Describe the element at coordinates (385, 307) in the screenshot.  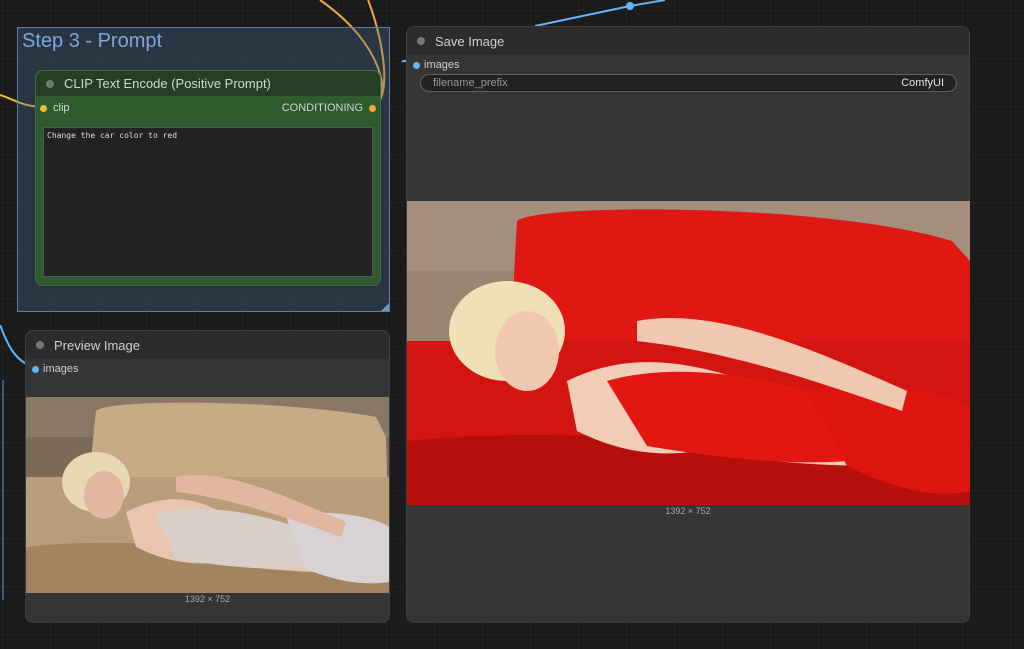
I see `group-resize-handle` at that location.